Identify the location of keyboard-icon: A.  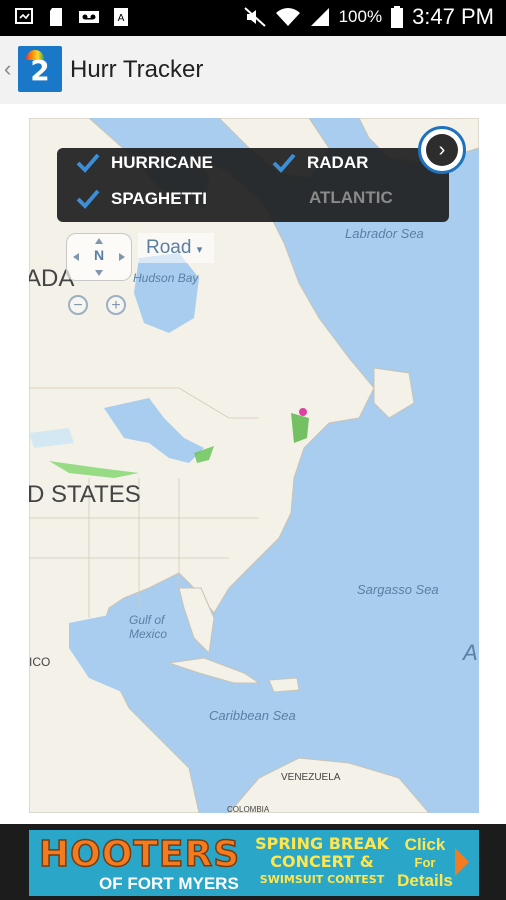
(121, 17).